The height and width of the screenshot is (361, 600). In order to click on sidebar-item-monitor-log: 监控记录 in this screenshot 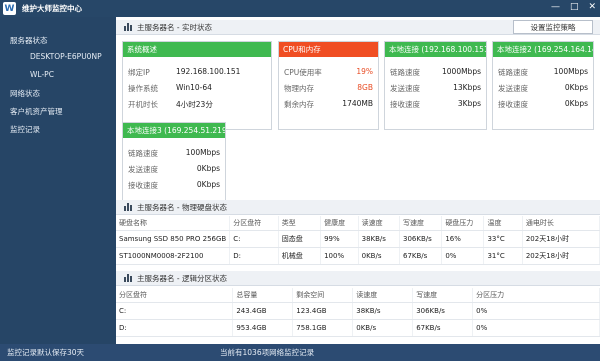, I will do `click(25, 129)`.